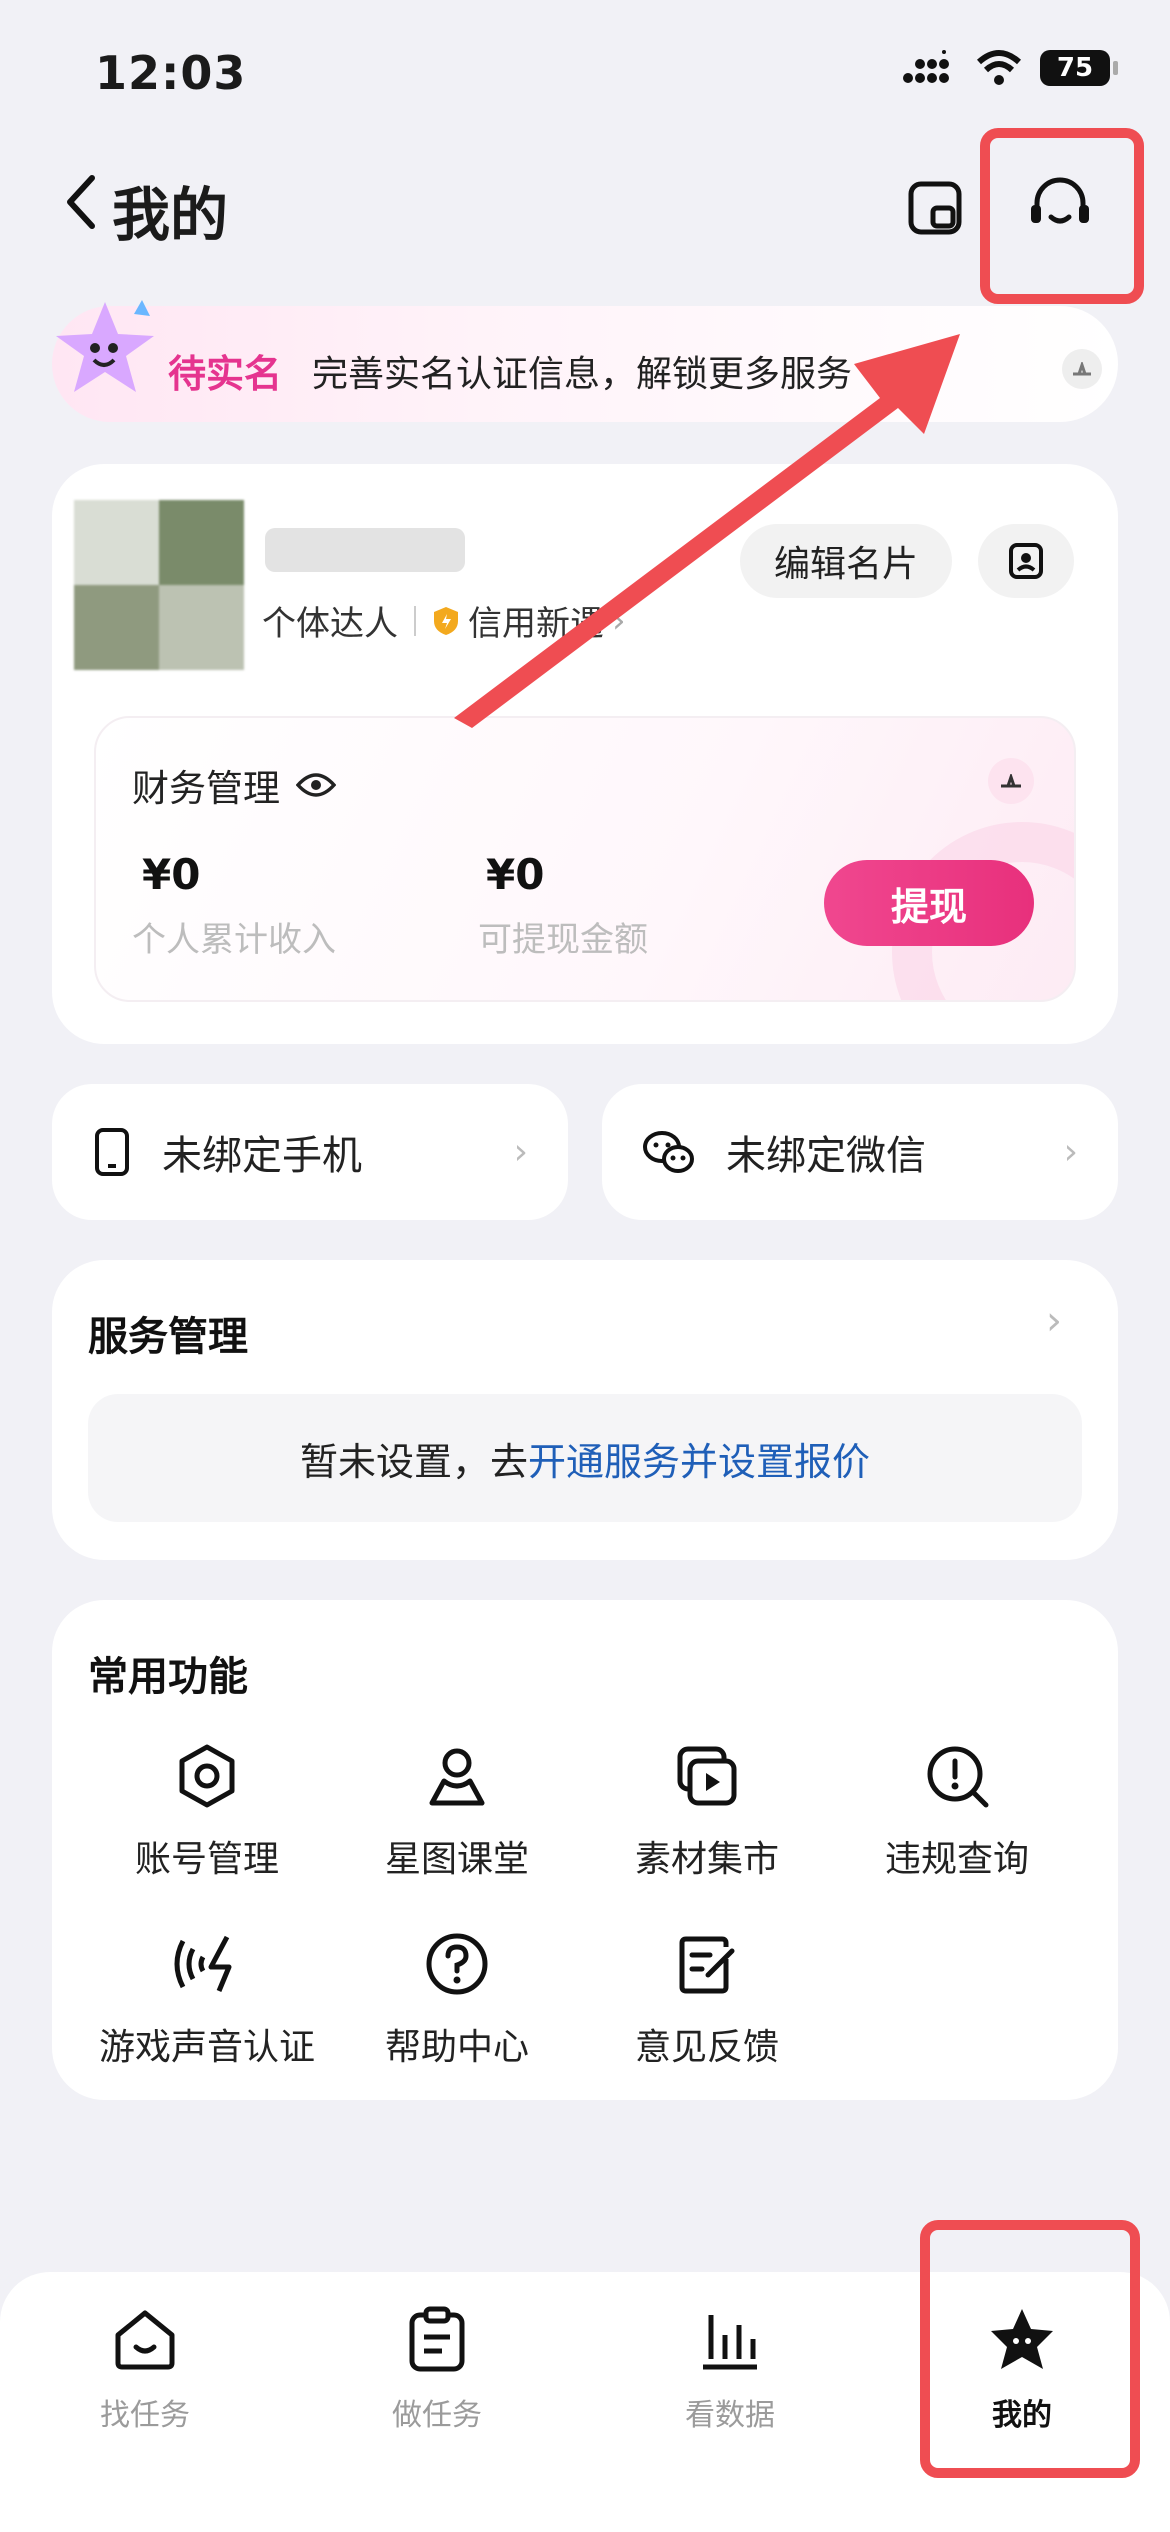  What do you see at coordinates (262, 1156) in the screenshot?
I see `bind-phone-label: 未绑定手机` at bounding box center [262, 1156].